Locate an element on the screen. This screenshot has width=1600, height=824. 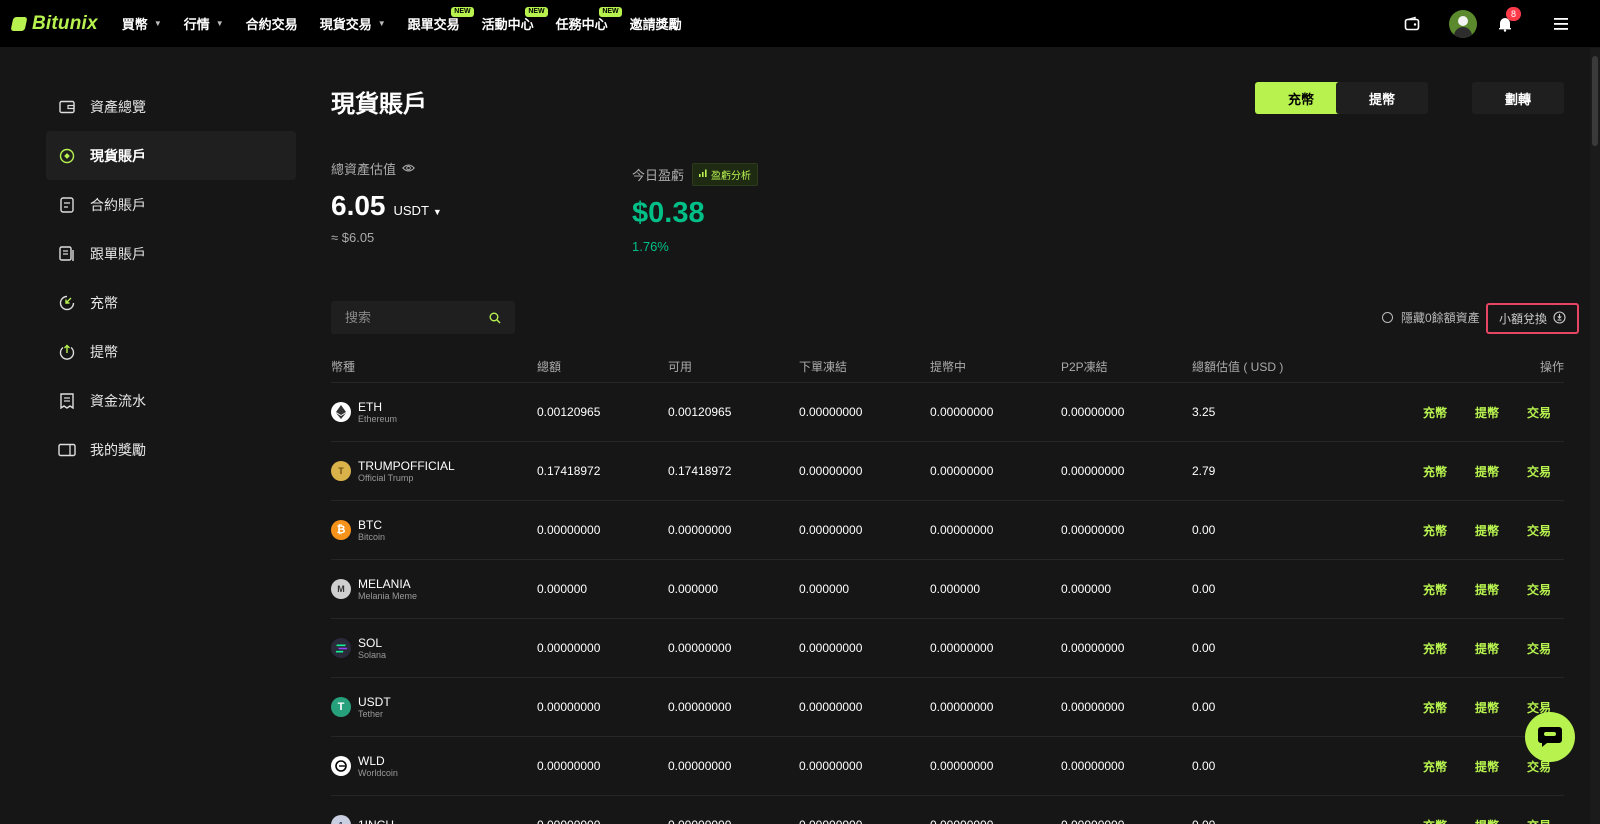
avatar-body is located at coordinates (1463, 32).